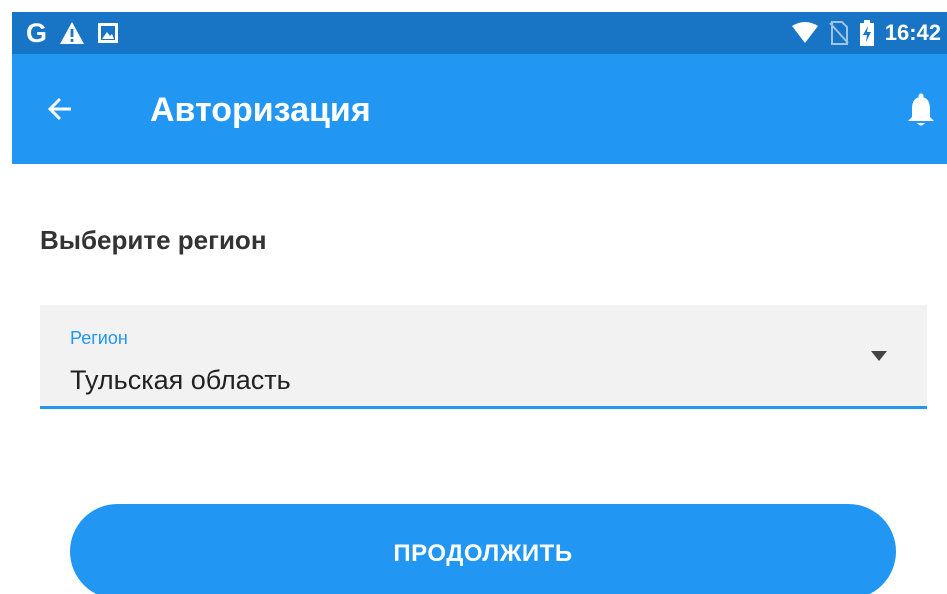 The image size is (947, 594). What do you see at coordinates (37, 33) in the screenshot?
I see `google-icon: G` at bounding box center [37, 33].